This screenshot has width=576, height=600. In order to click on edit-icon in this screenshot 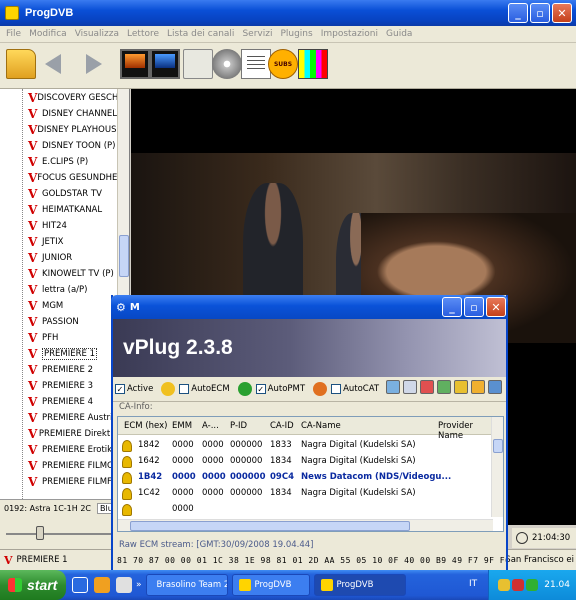, I will do `click(427, 387)`.